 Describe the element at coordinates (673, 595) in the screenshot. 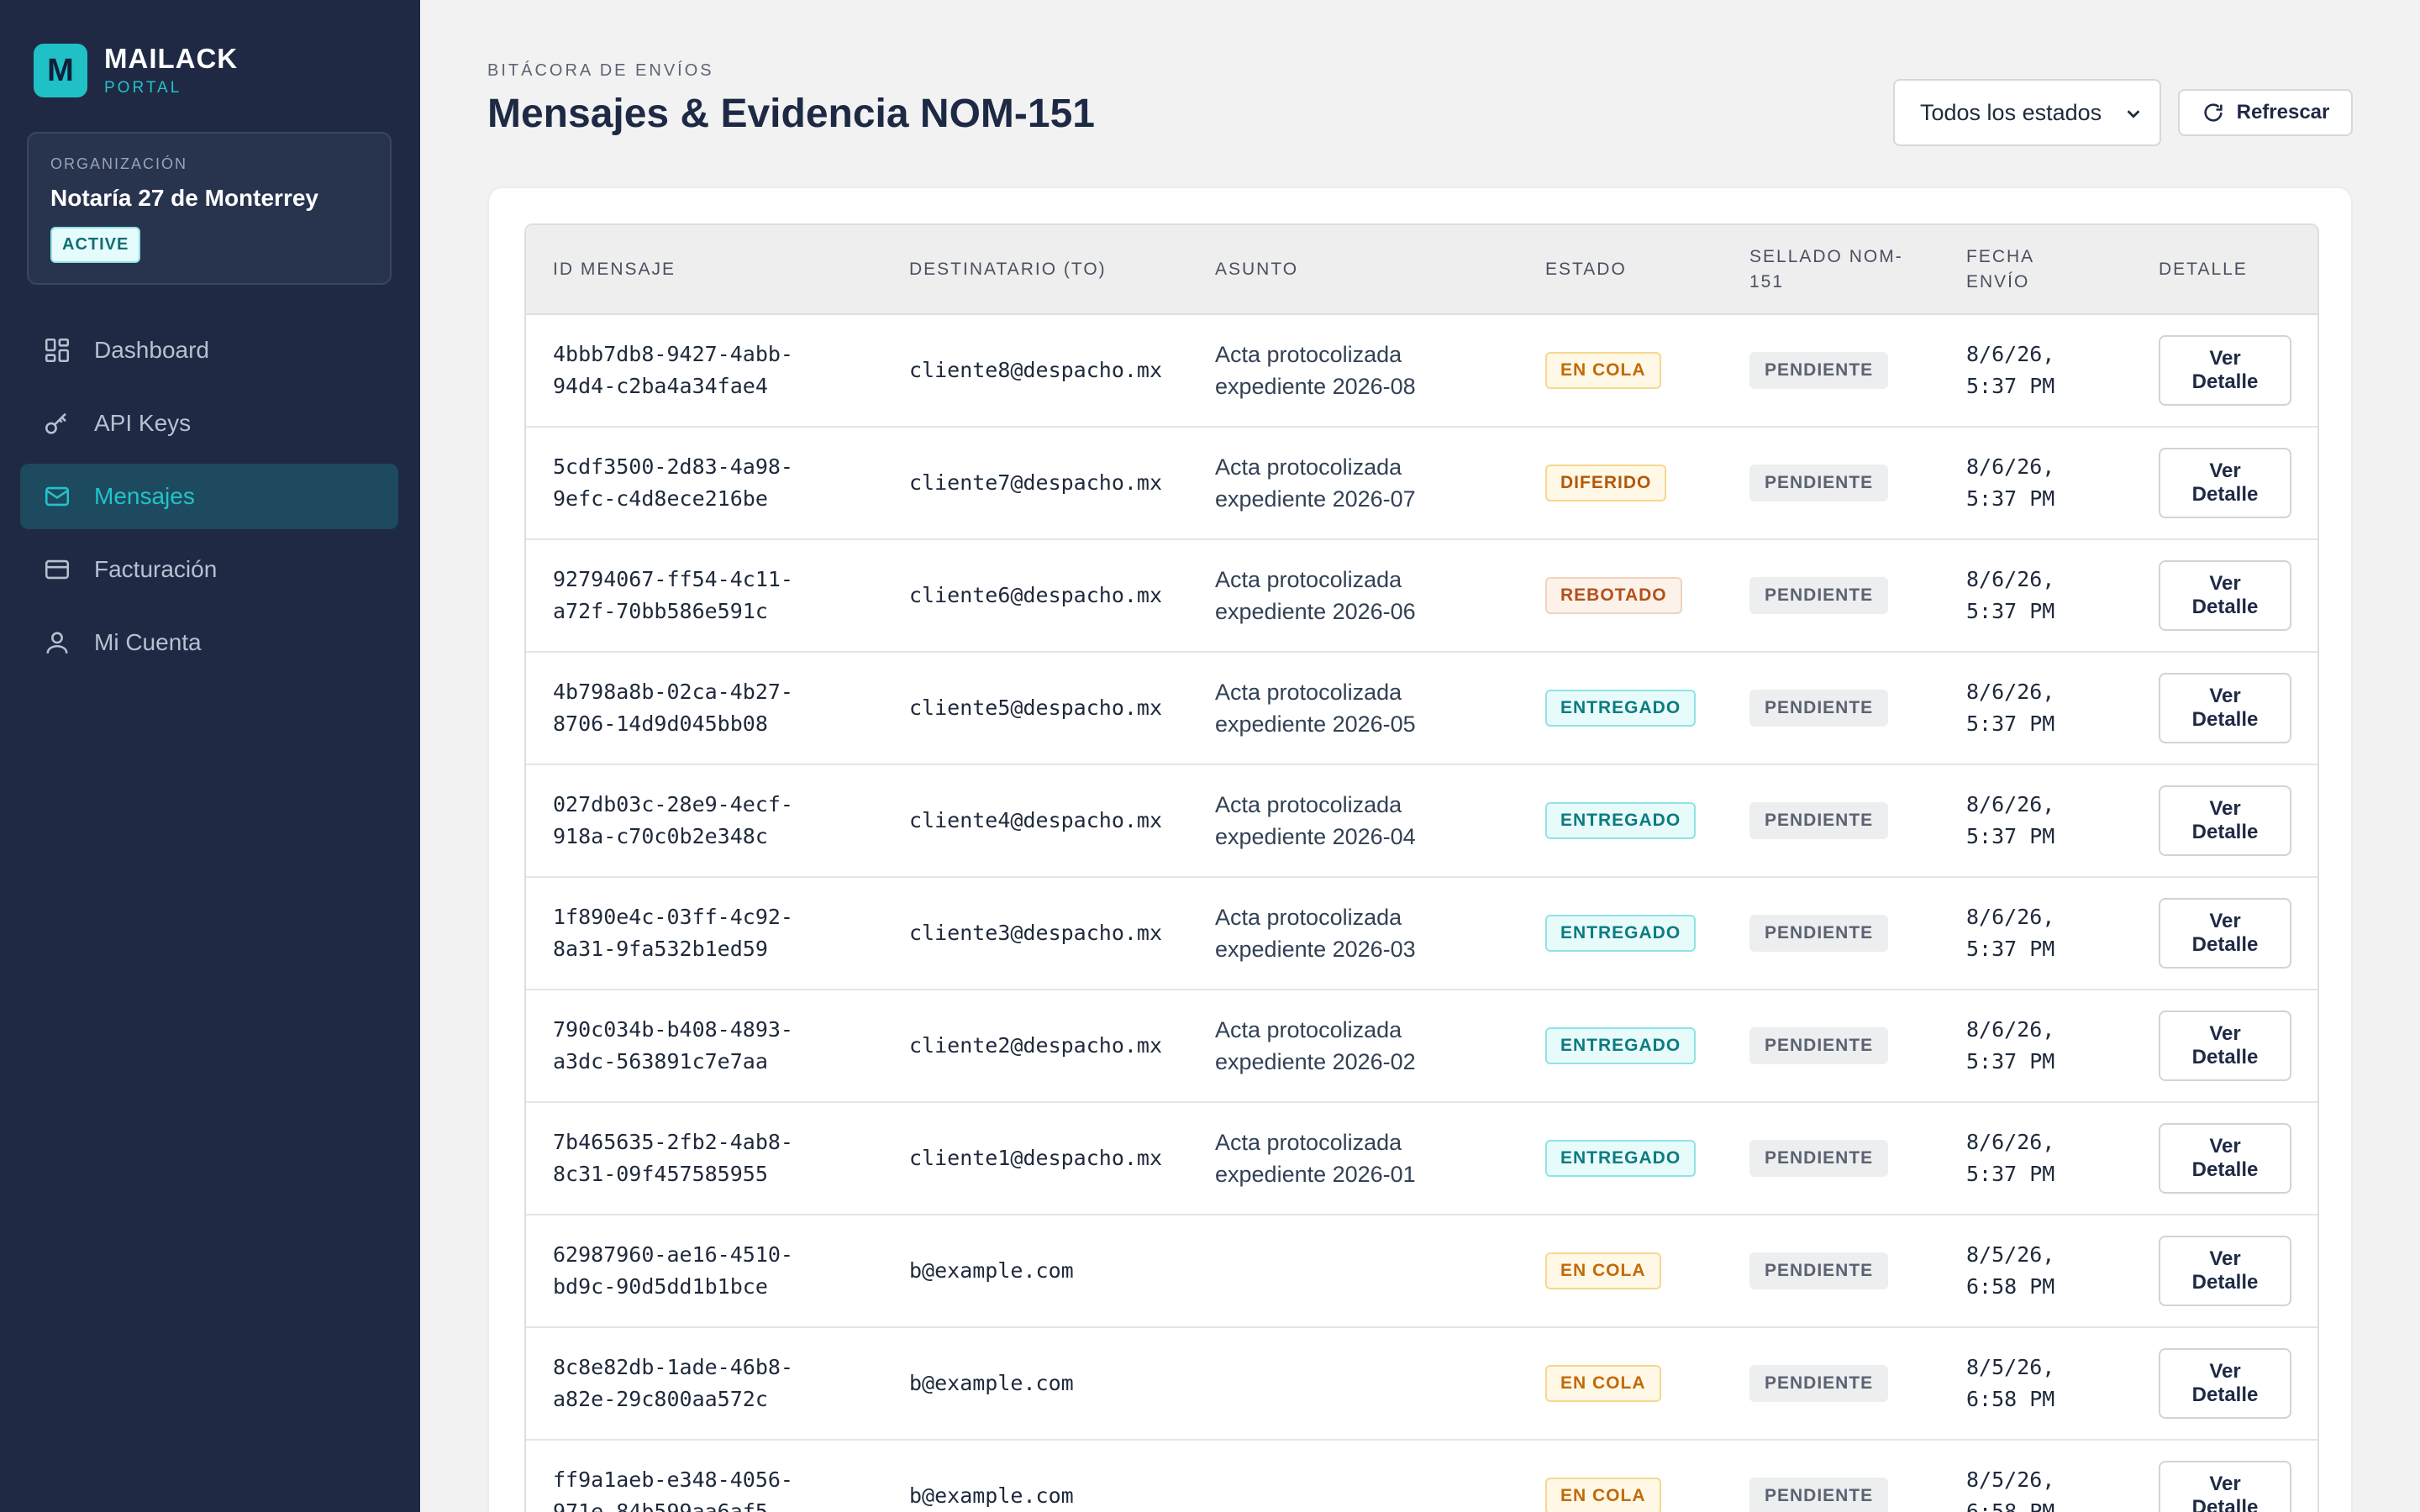

I see `message-id: 92794067-ff54-4c11-a72f-70bb586e591c` at that location.